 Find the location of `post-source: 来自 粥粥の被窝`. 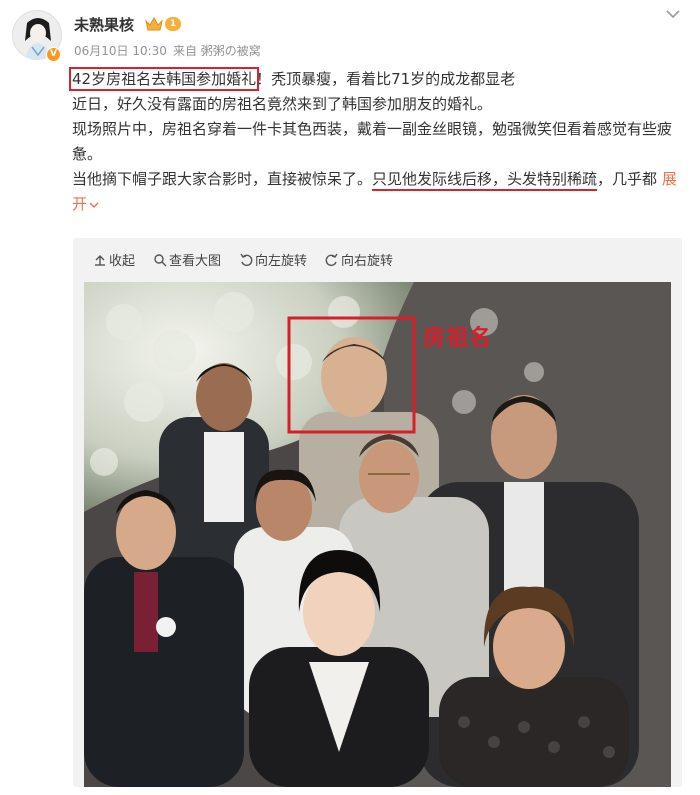

post-source: 来自 粥粥の被窝 is located at coordinates (216, 51).